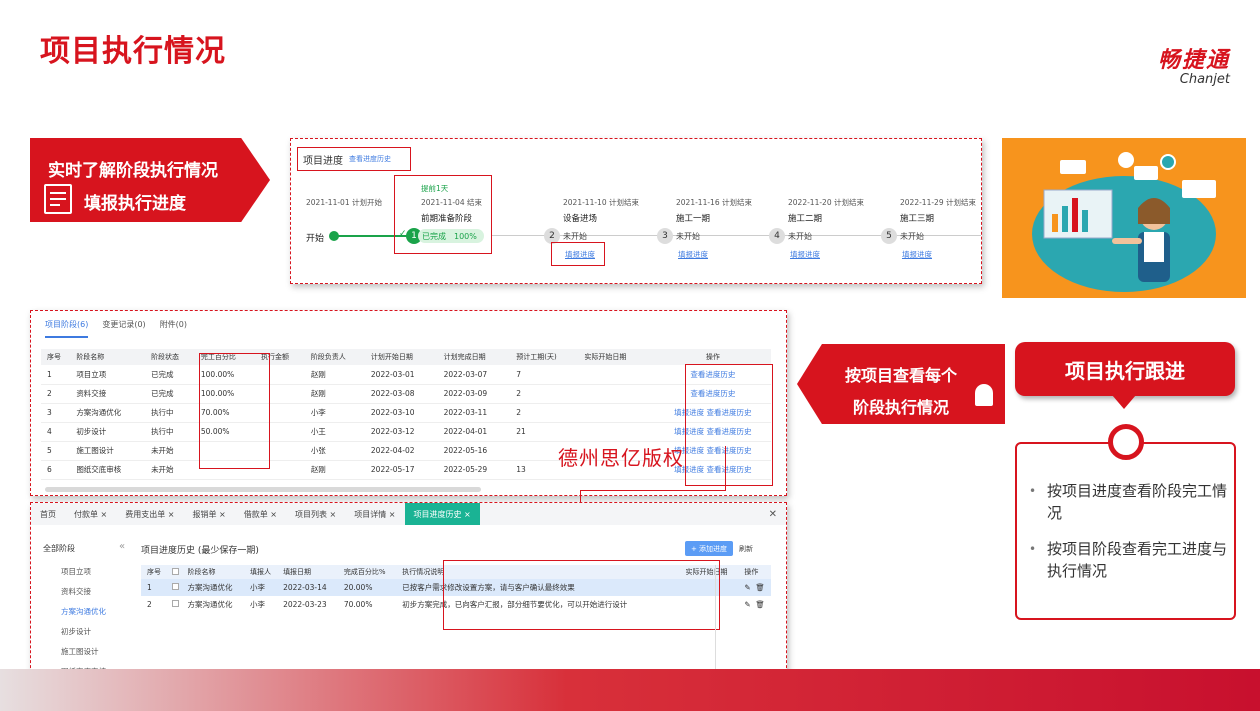 The image size is (1260, 711). I want to click on table-cell: 3, so click(56, 413).